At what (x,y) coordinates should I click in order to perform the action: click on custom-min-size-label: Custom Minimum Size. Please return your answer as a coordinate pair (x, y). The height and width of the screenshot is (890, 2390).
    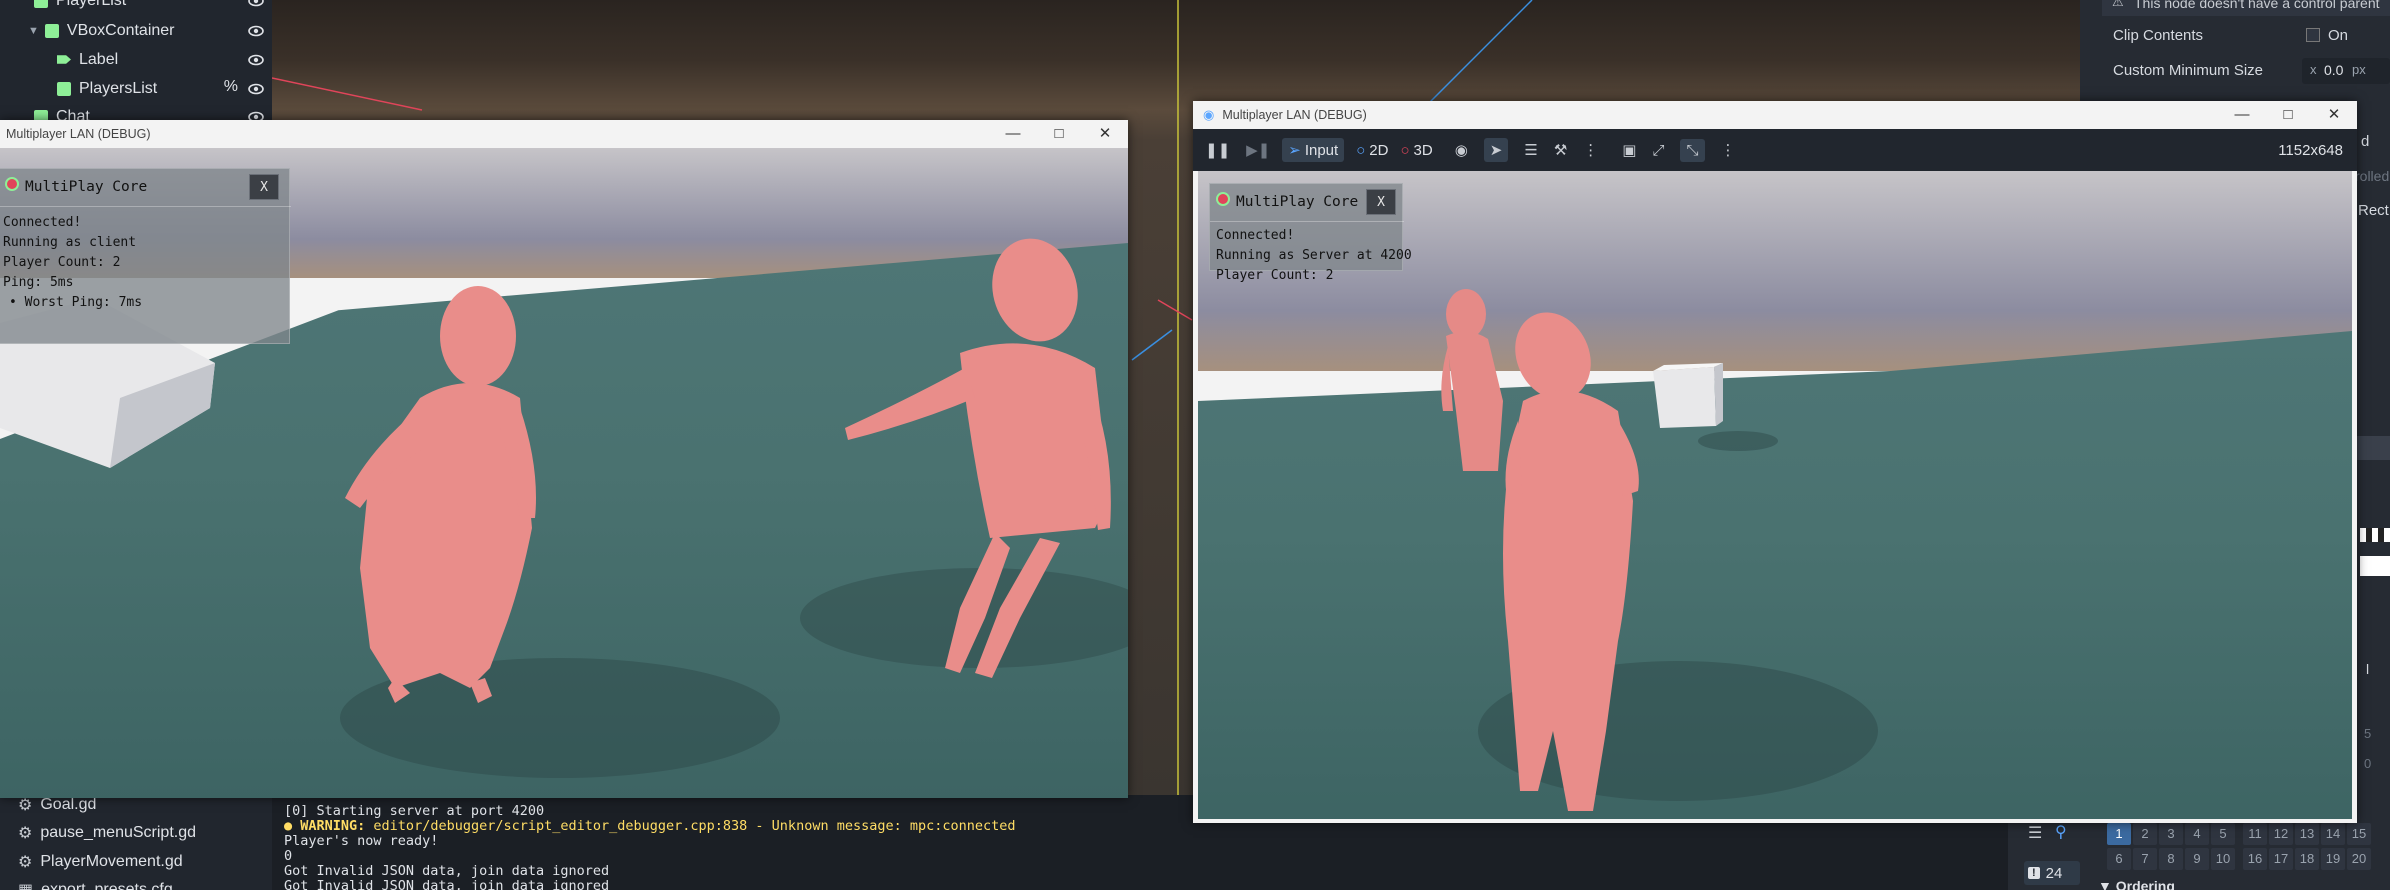
    Looking at the image, I should click on (2188, 70).